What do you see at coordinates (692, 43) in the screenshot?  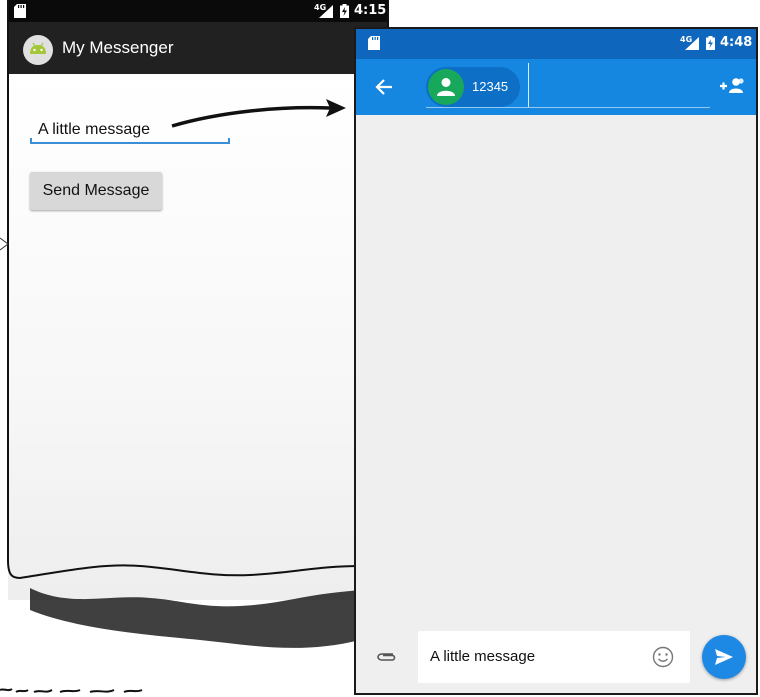 I see `signal-icon` at bounding box center [692, 43].